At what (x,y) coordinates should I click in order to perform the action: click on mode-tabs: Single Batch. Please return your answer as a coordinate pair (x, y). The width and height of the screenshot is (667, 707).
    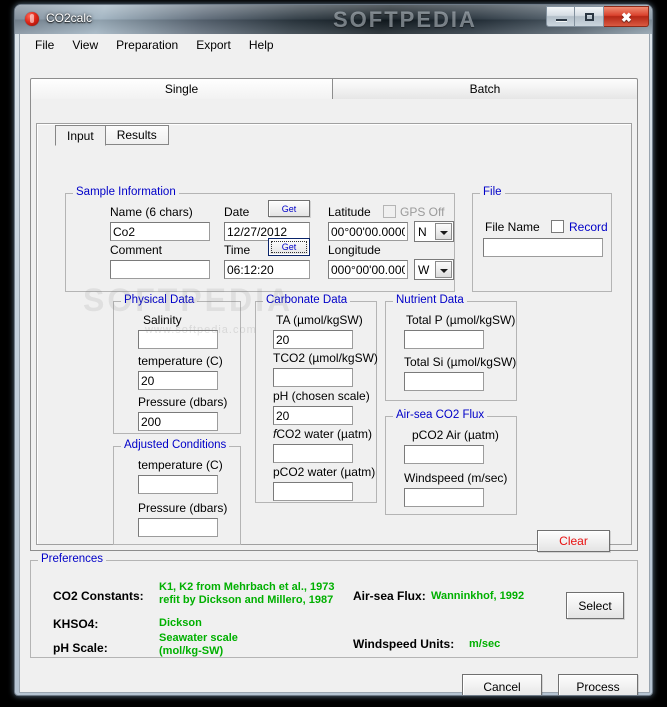
    Looking at the image, I should click on (334, 89).